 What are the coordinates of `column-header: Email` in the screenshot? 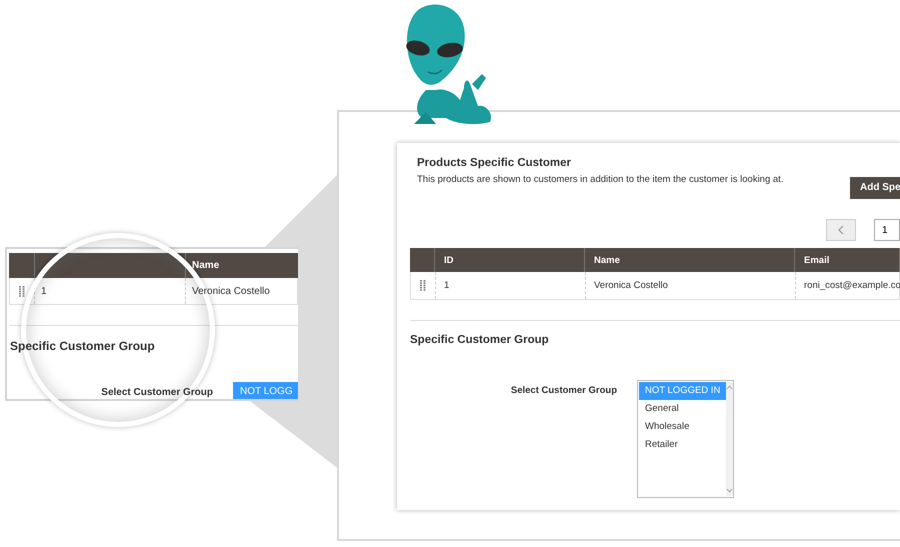 It's located at (847, 260).